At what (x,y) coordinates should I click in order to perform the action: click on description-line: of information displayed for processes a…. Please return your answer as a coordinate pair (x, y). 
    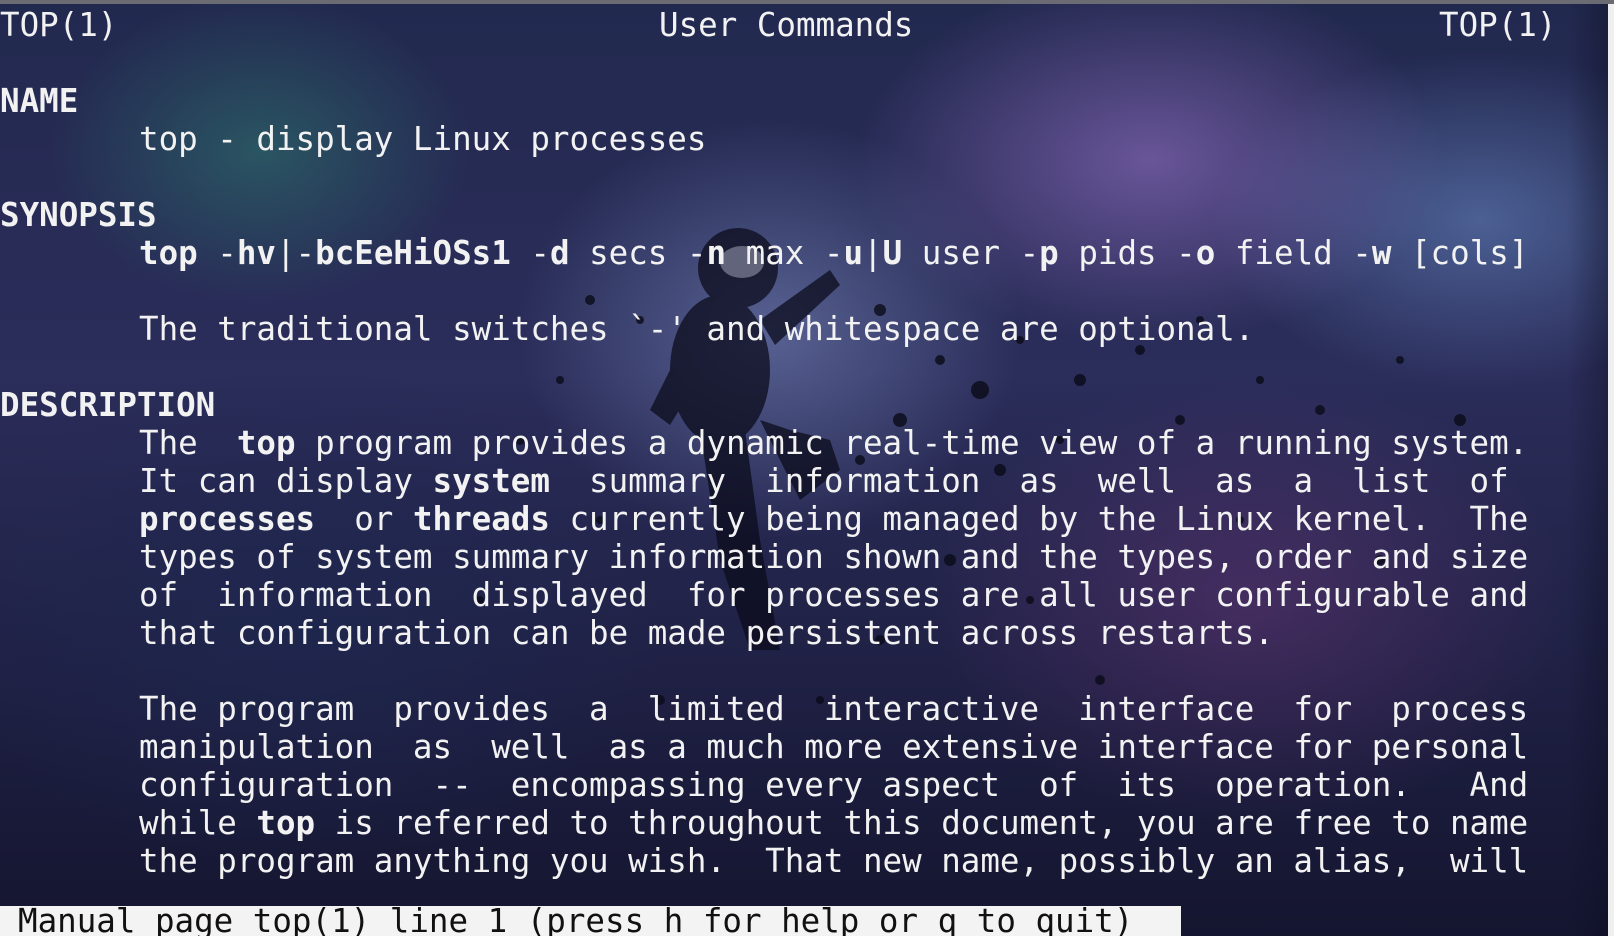
    Looking at the image, I should click on (834, 595).